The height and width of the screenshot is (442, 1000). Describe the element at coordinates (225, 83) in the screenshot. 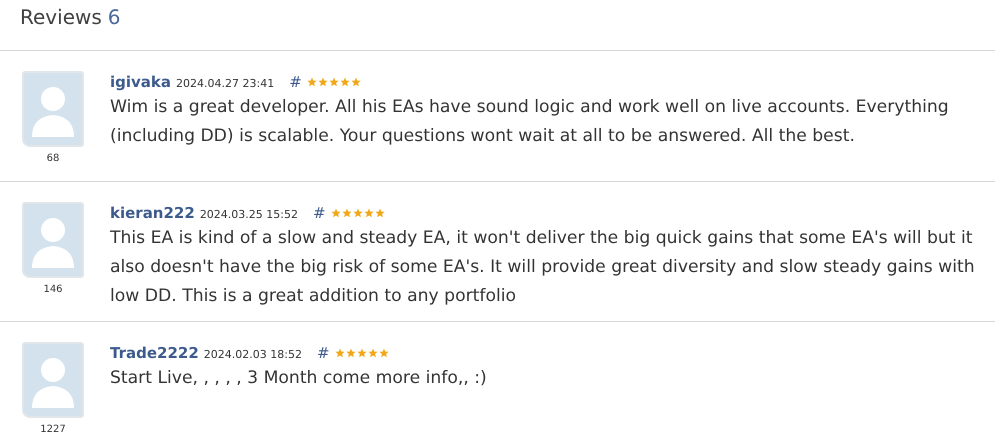

I see `review-date: 2024.04.27 23:41` at that location.